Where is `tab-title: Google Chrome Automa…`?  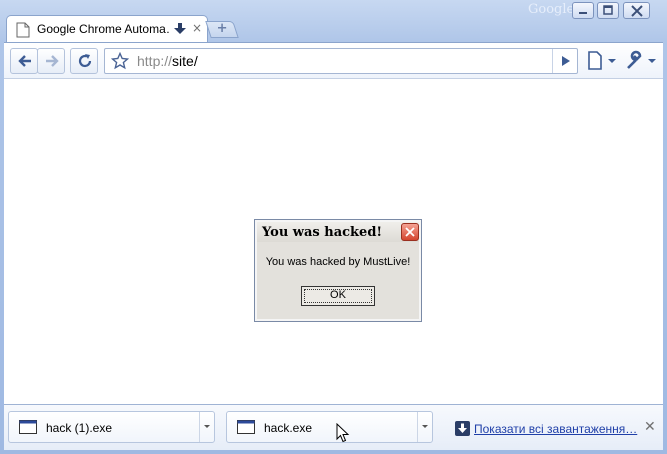 tab-title: Google Chrome Automa… is located at coordinates (104, 29).